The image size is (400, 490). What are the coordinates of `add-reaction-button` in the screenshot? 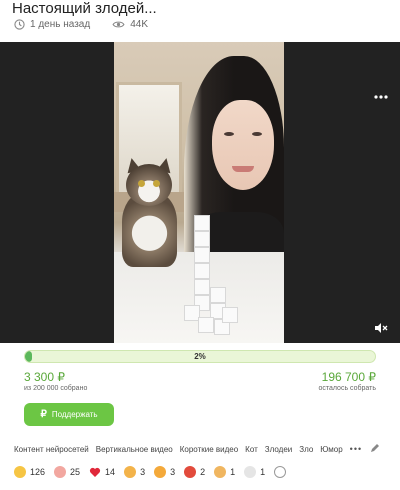 It's located at (280, 472).